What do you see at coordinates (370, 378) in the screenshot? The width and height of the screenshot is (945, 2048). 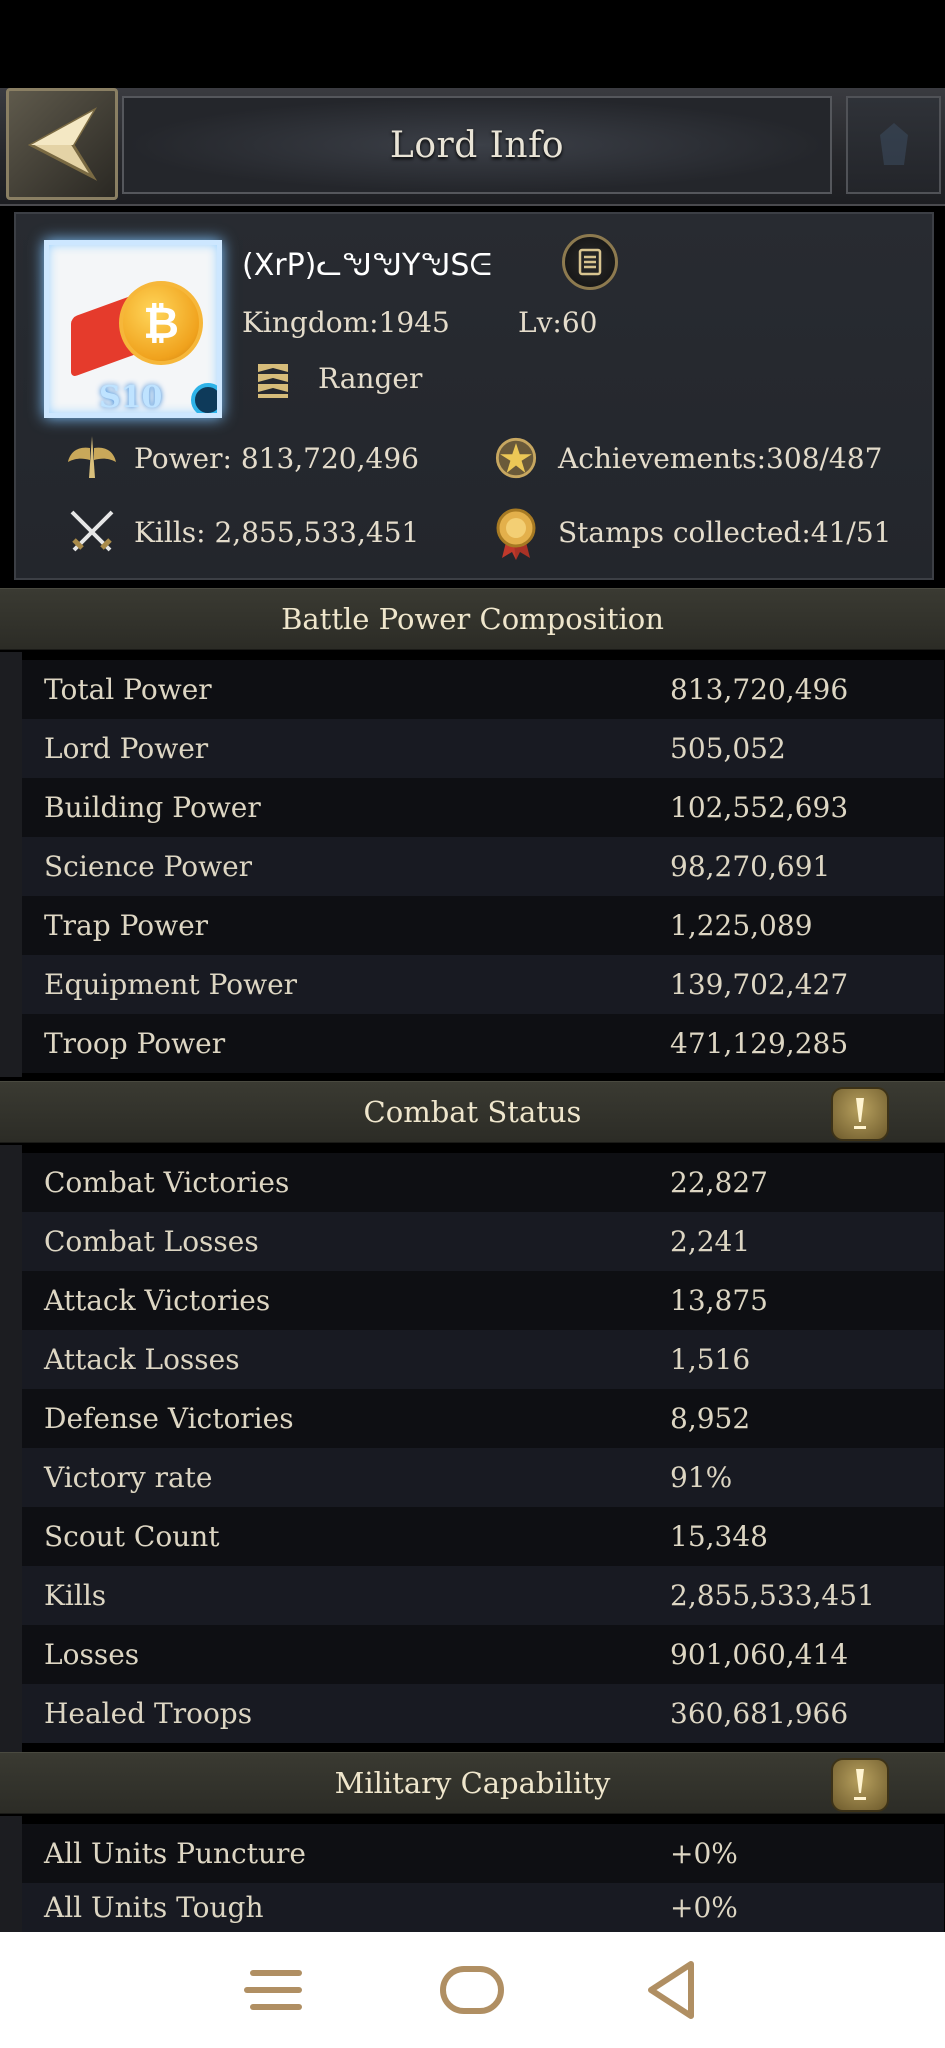 I see `rank-label: Ranger` at bounding box center [370, 378].